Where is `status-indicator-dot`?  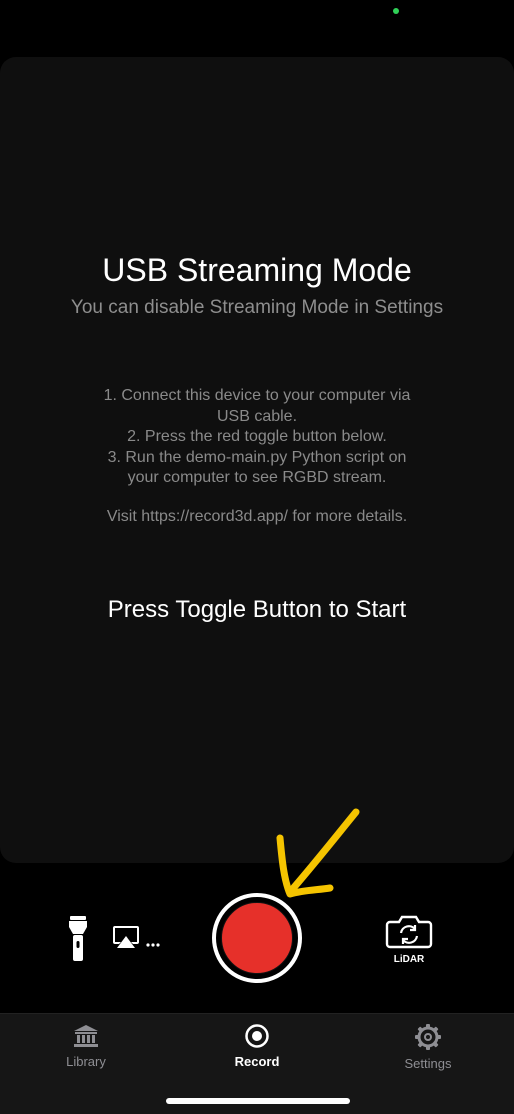 status-indicator-dot is located at coordinates (396, 11).